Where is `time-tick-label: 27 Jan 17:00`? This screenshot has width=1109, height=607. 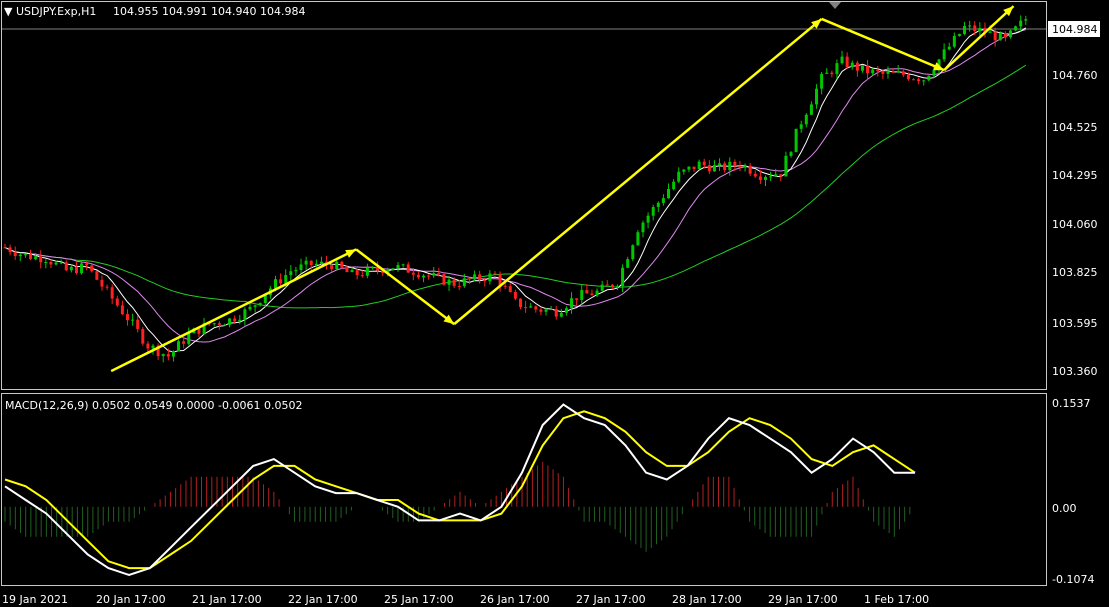
time-tick-label: 27 Jan 17:00 is located at coordinates (611, 599).